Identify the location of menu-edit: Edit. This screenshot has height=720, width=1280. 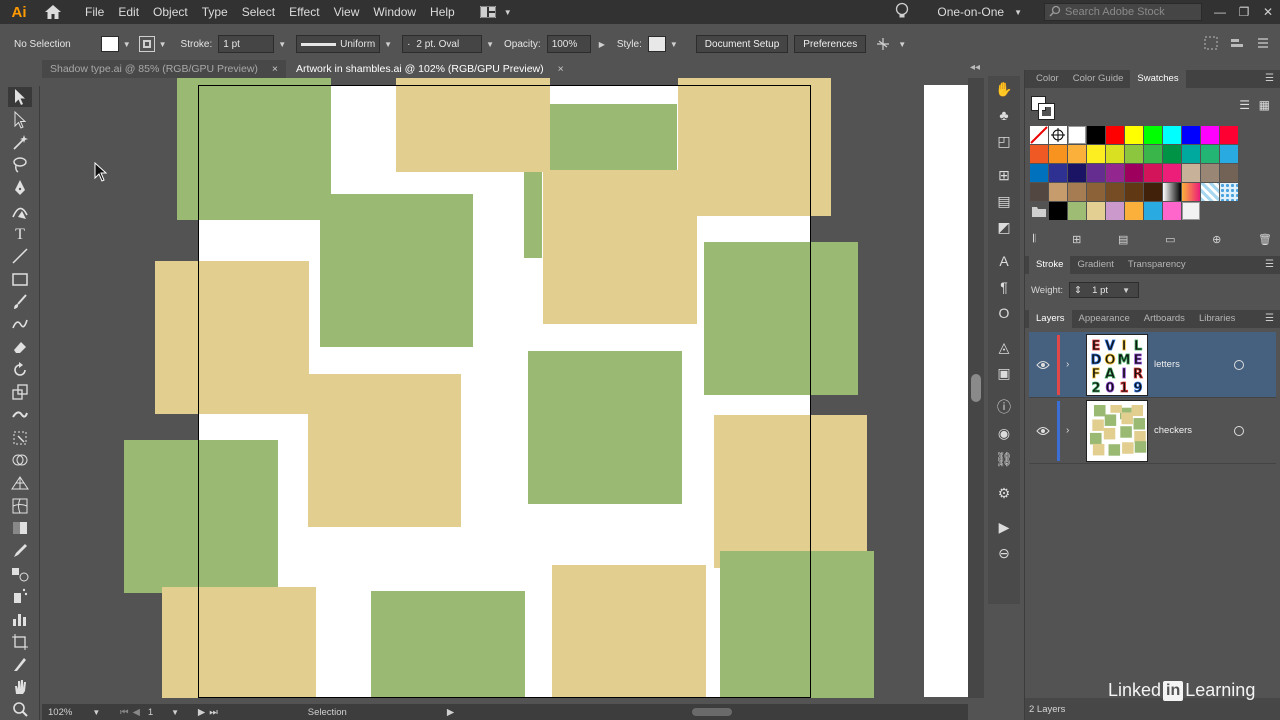
(128, 12).